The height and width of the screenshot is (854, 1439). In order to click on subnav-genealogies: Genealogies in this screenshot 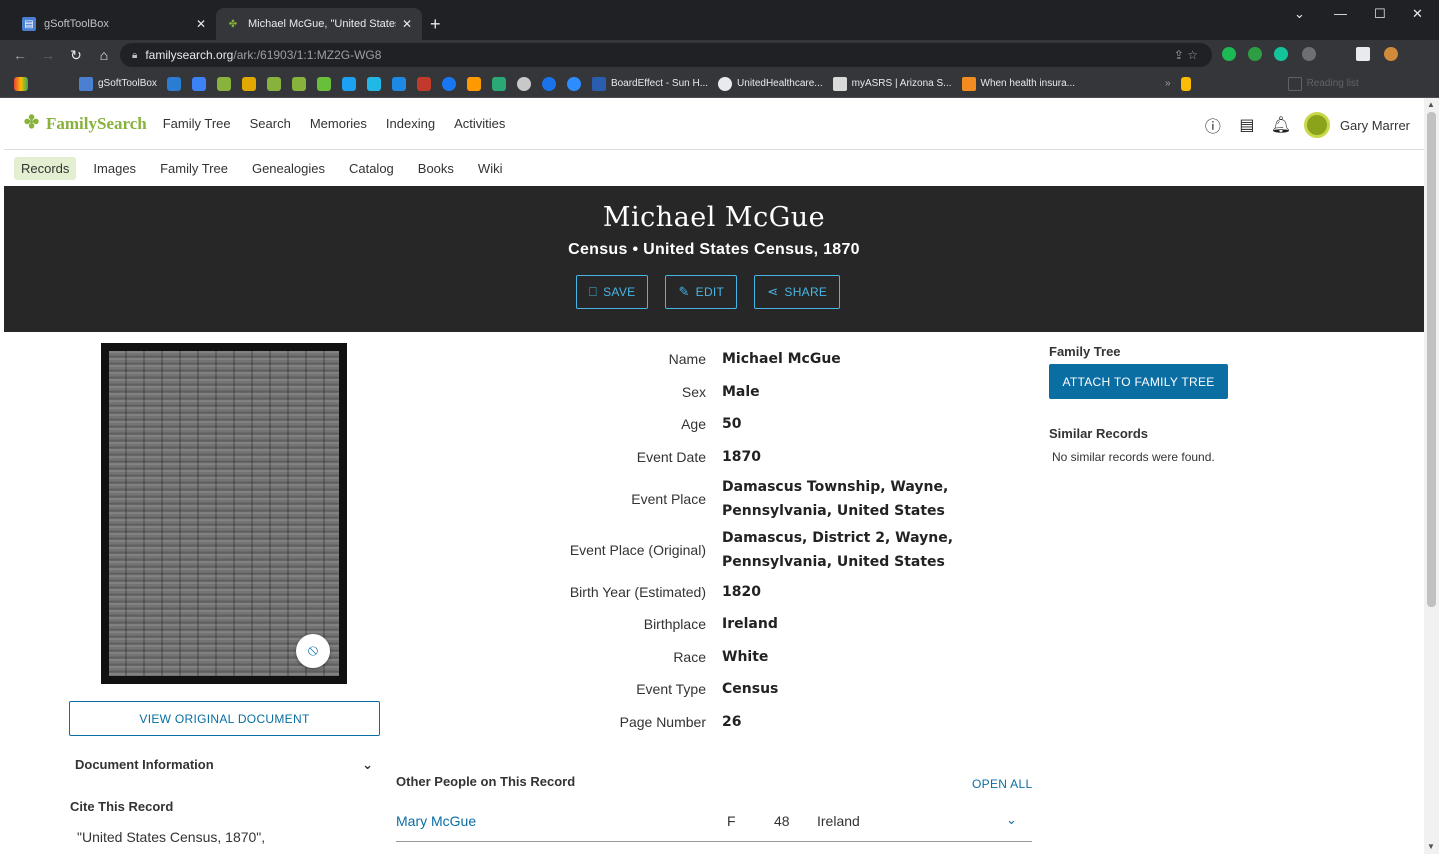, I will do `click(288, 168)`.